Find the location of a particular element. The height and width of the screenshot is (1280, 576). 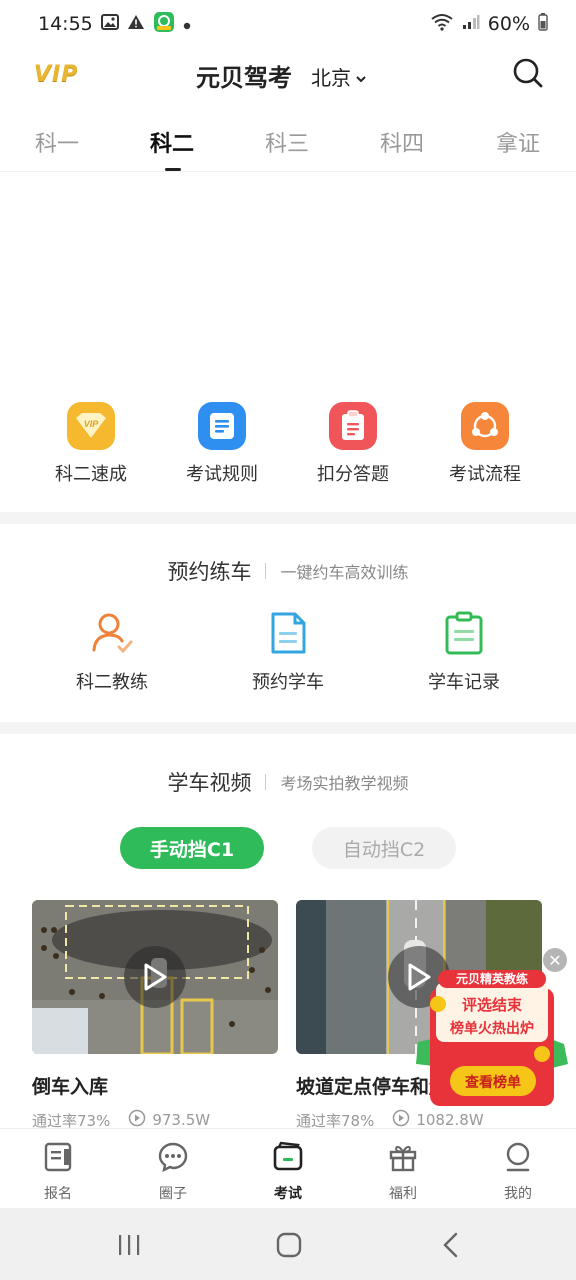

active-tab-indicator is located at coordinates (173, 169).